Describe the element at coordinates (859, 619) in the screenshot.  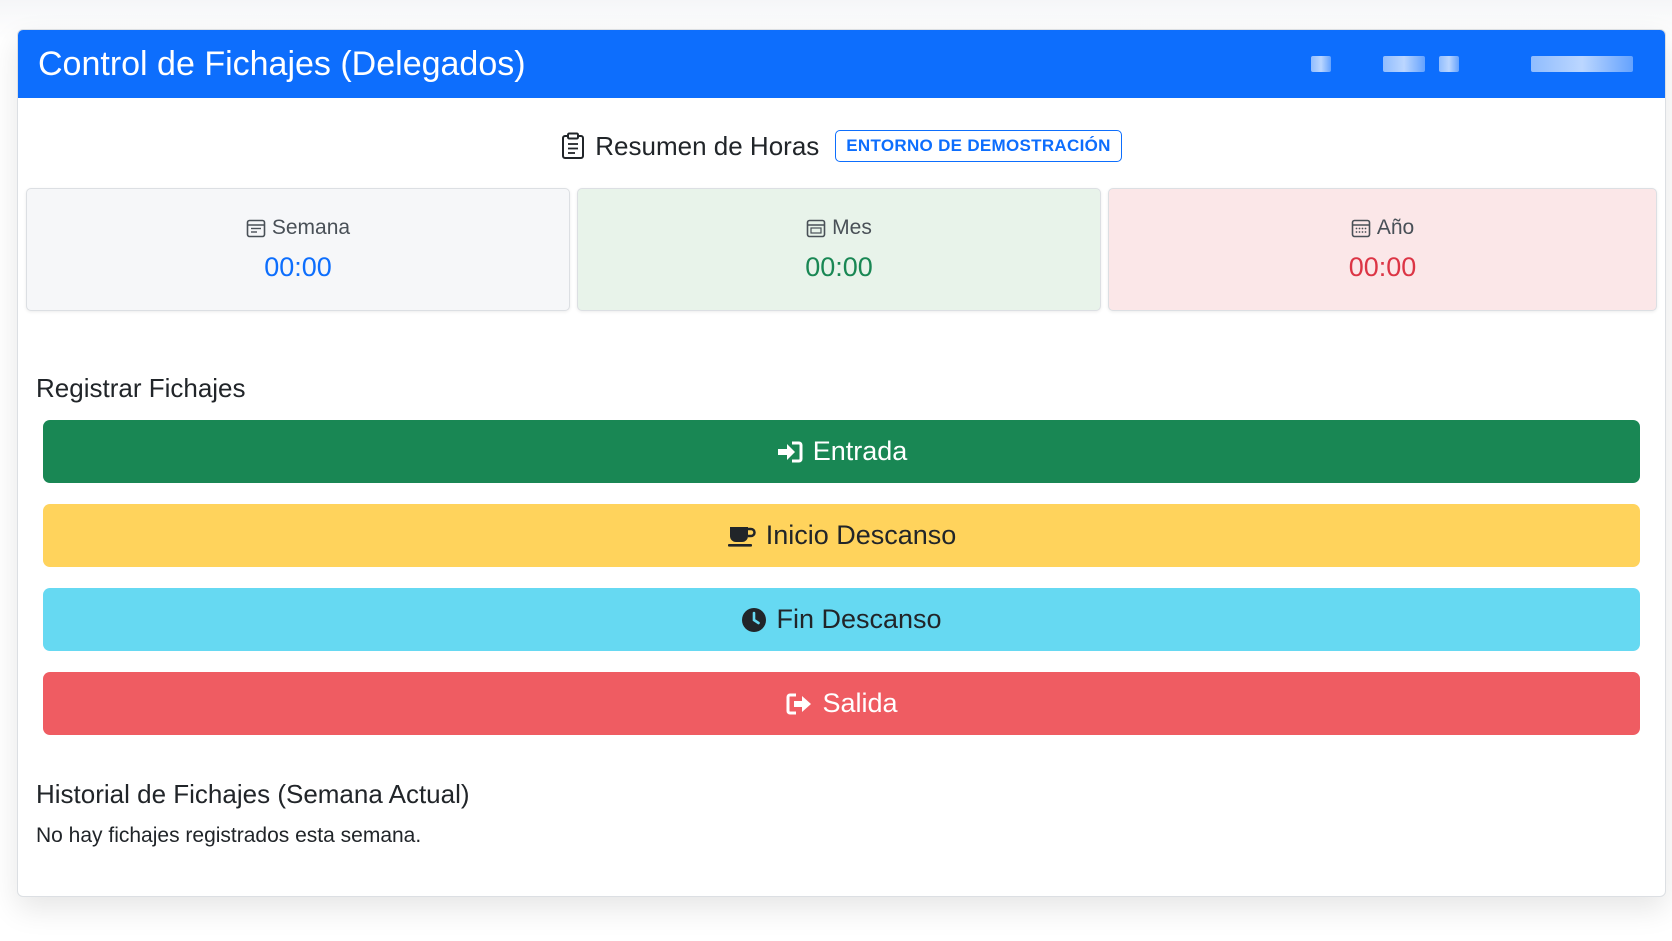
I see `fin-descanso-button-label: Fin Descanso` at that location.